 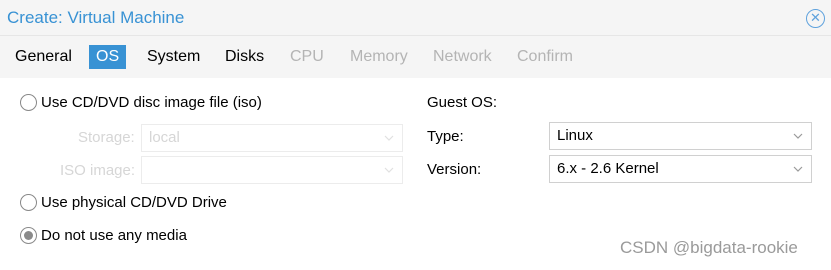 I want to click on close-icon: ✕, so click(x=815, y=18).